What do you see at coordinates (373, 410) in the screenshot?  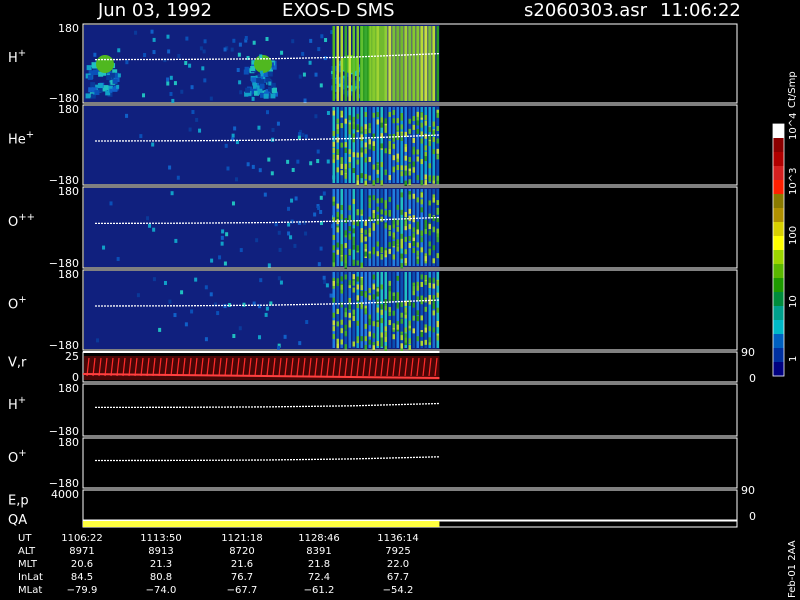 I see `panel-5-h: H+180−180` at bounding box center [373, 410].